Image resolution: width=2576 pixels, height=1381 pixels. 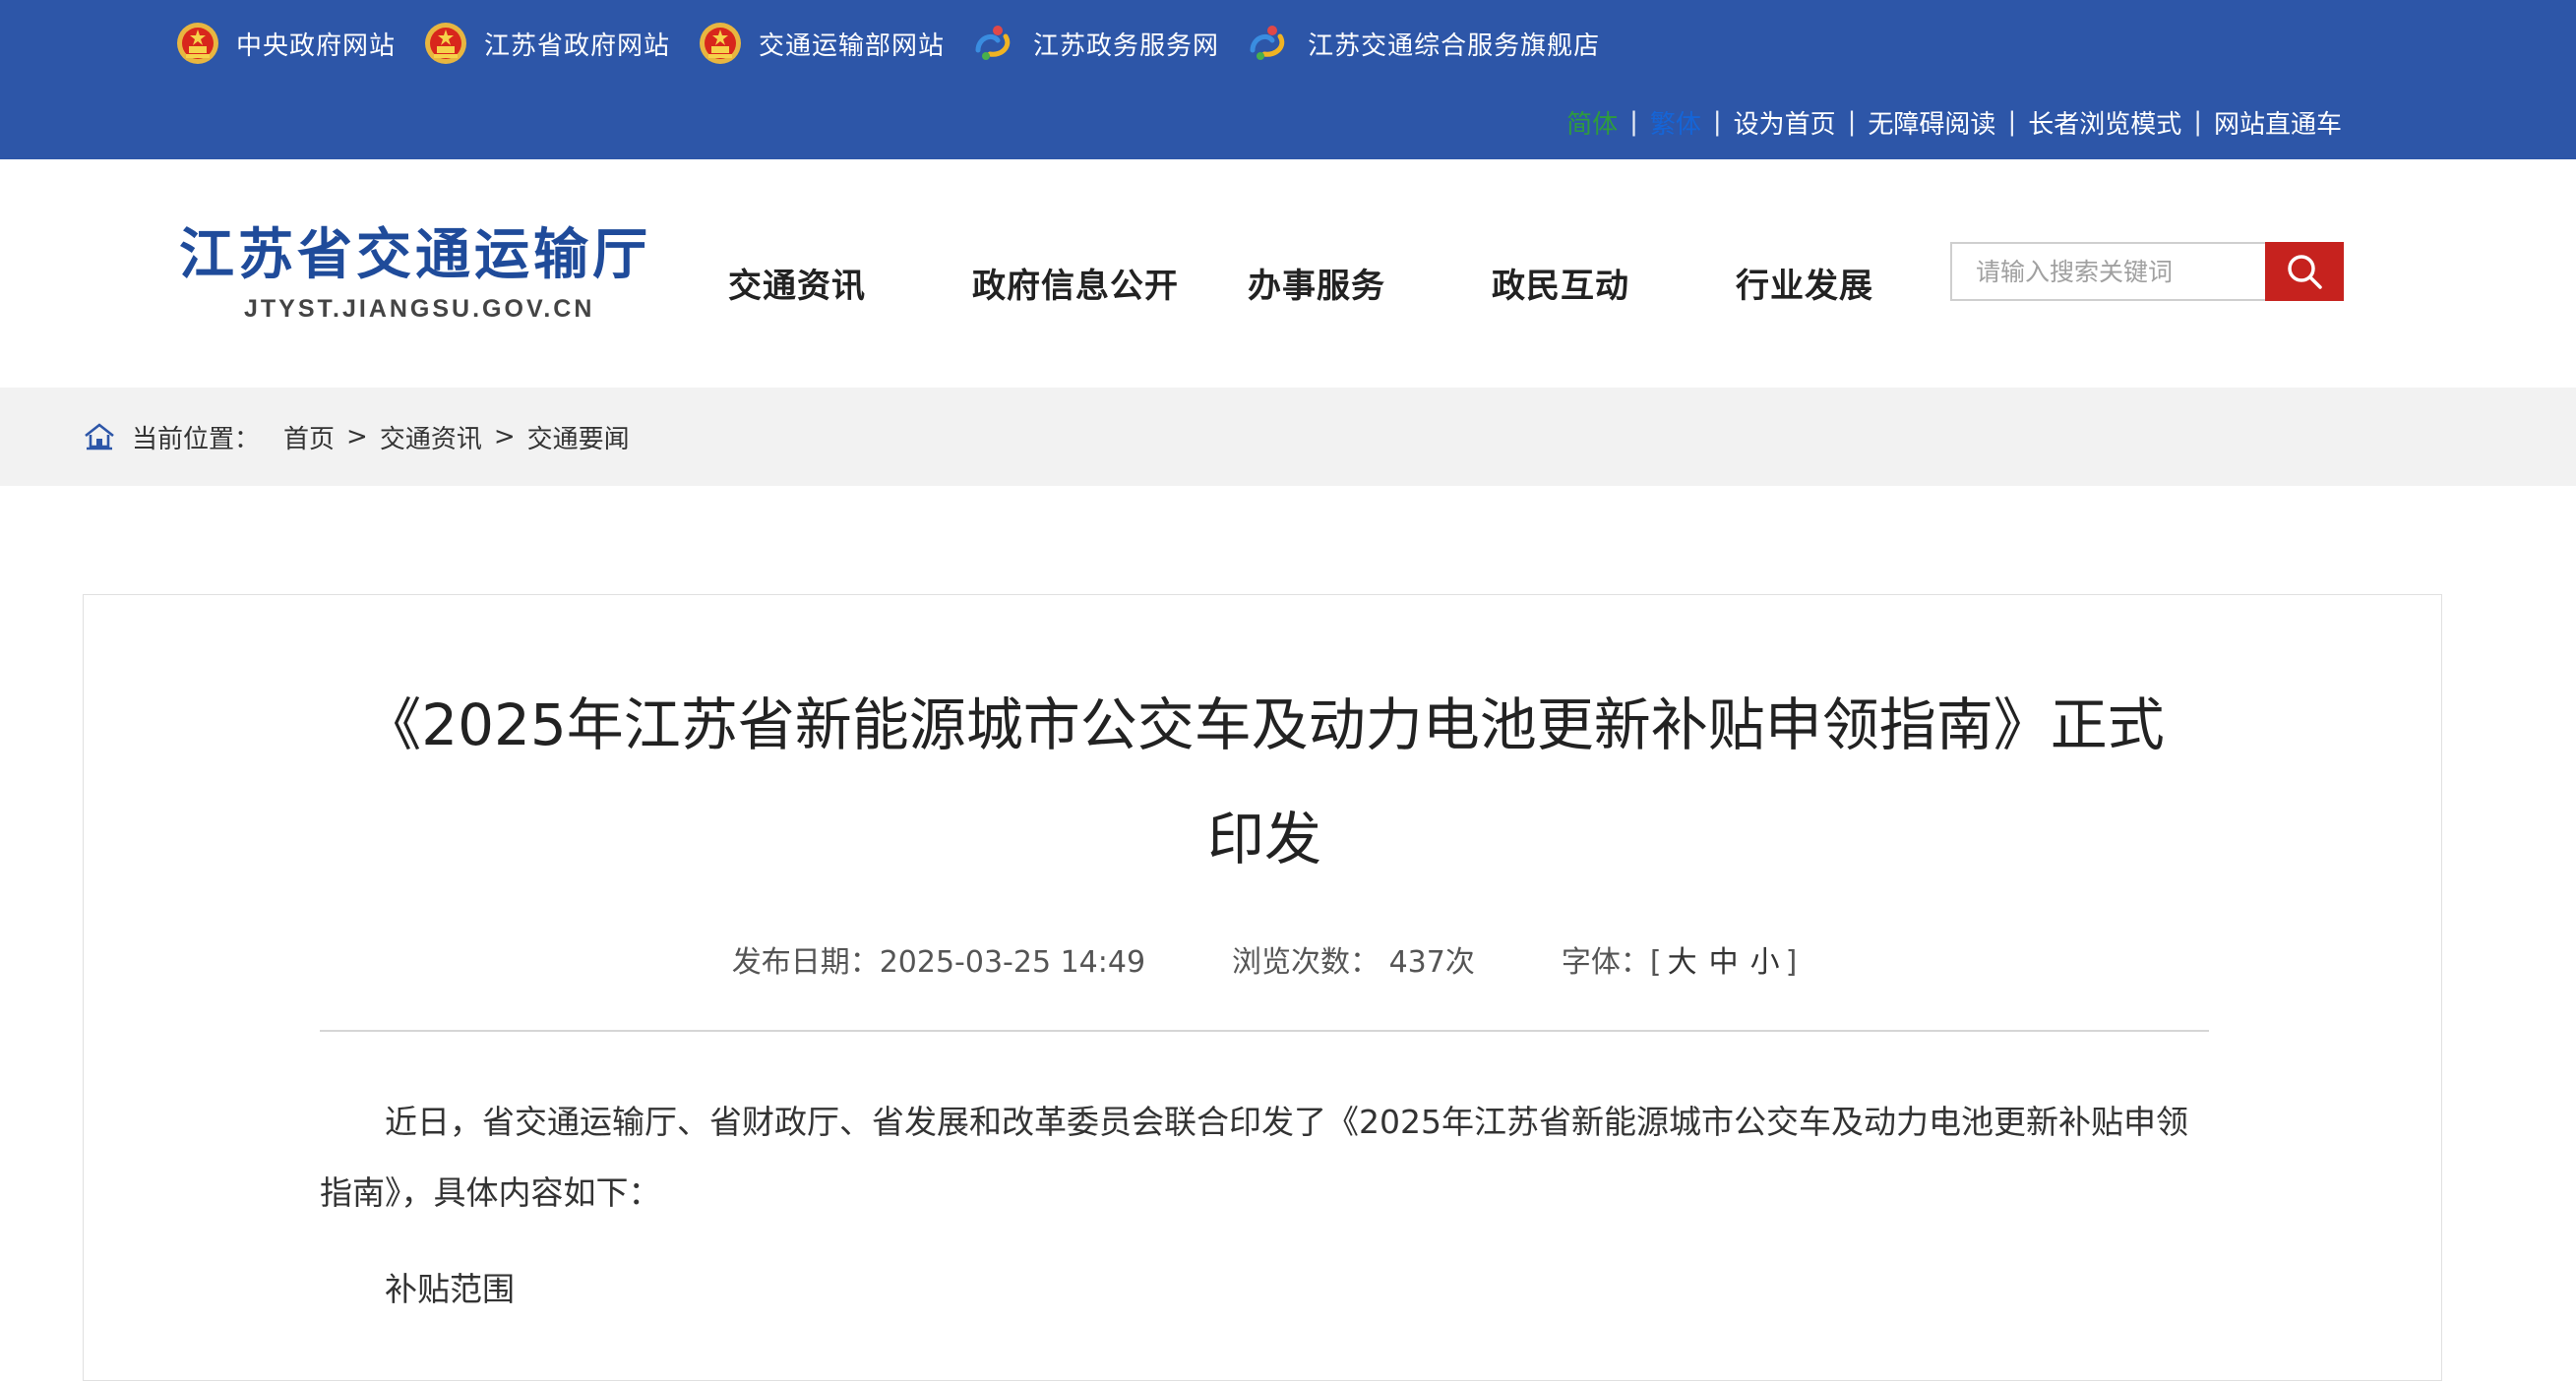 I want to click on section-heading: 补贴范围, so click(x=450, y=1289).